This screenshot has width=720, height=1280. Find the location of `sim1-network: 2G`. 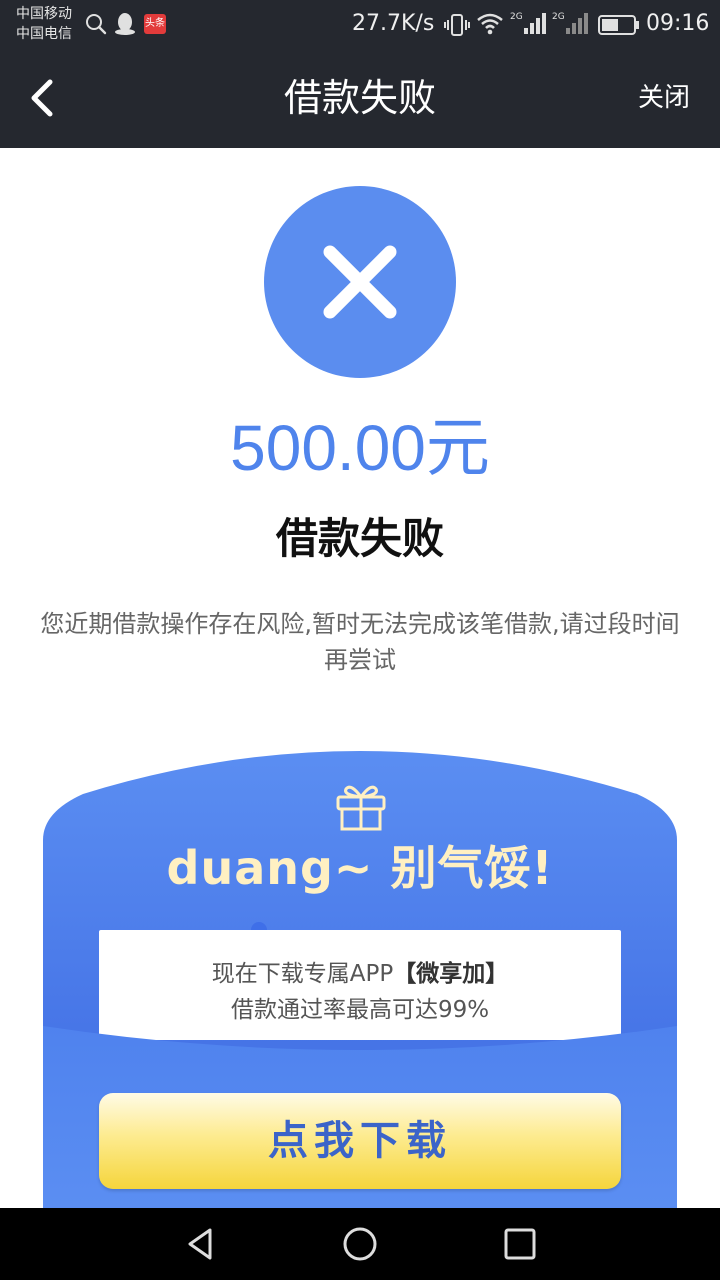

sim1-network: 2G is located at coordinates (516, 17).